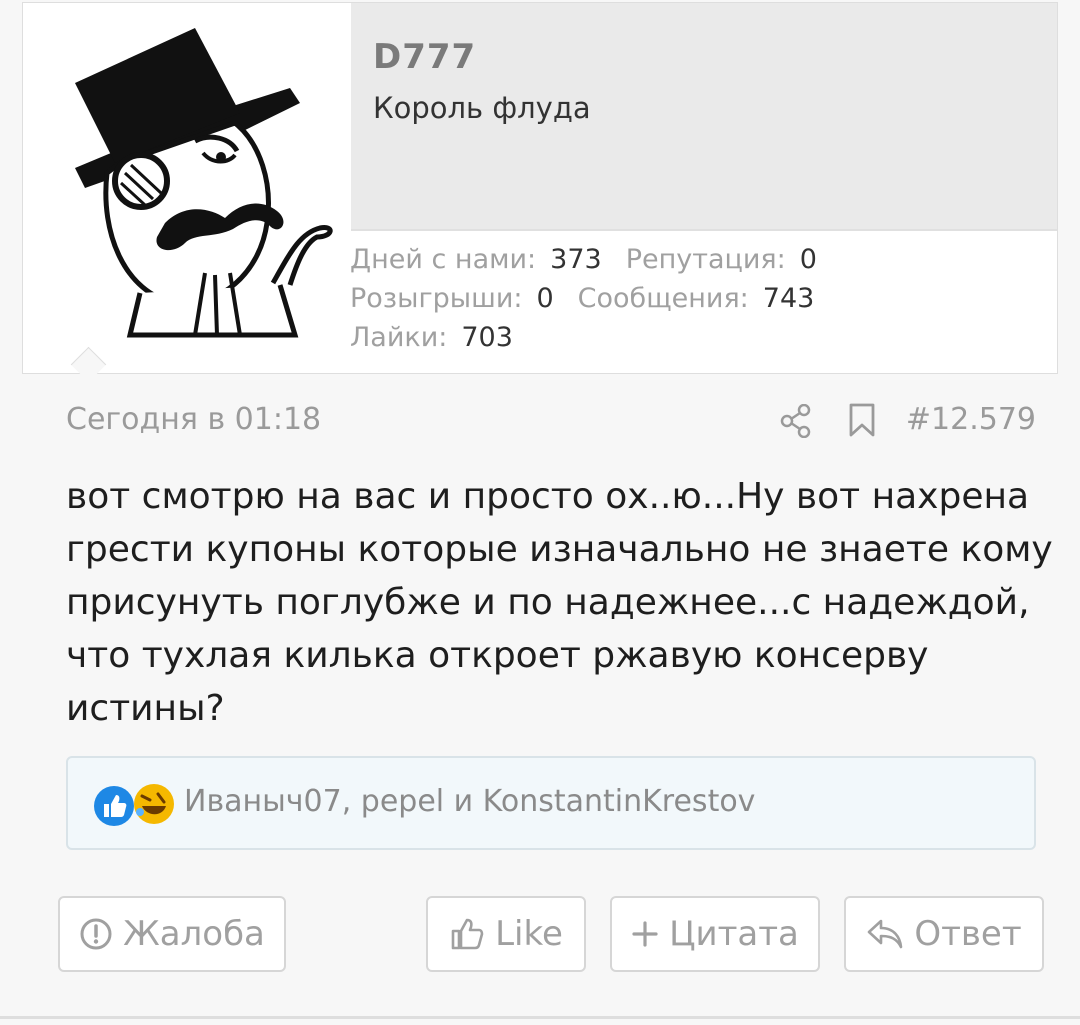  I want to click on raffles-label: Розыгрыши:, so click(436, 298).